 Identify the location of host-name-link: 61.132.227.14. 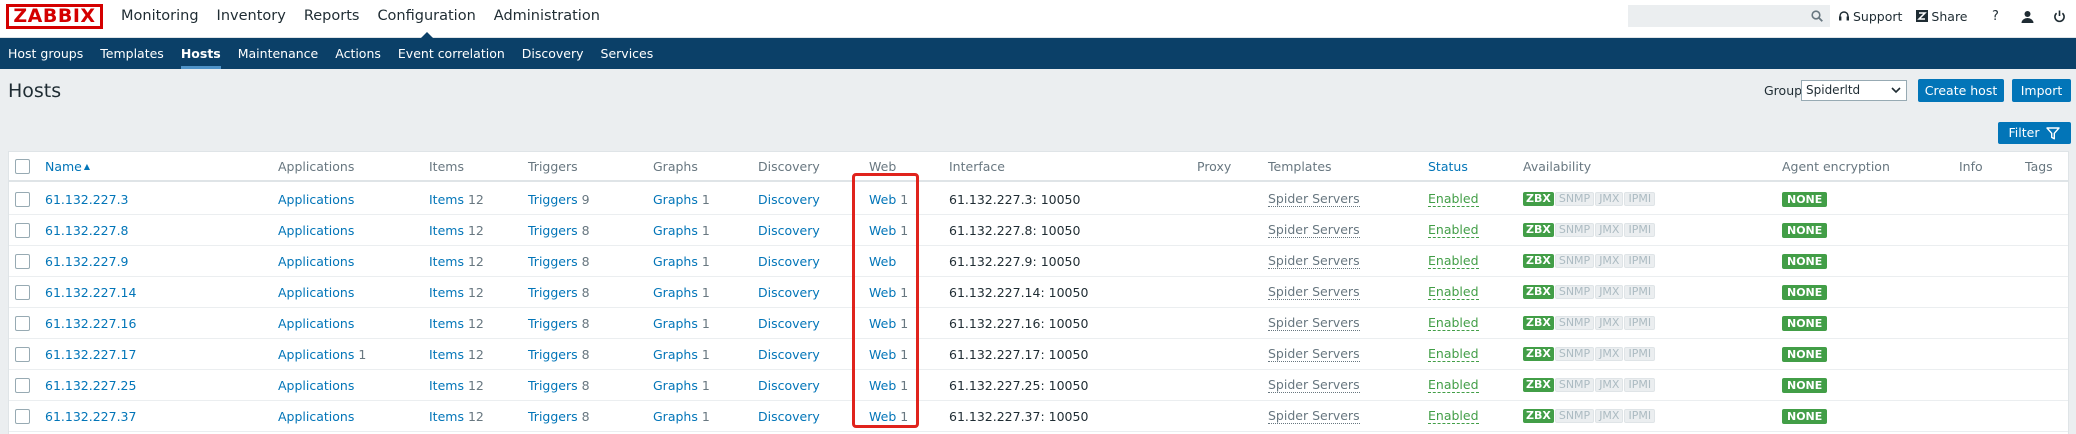
(90, 292).